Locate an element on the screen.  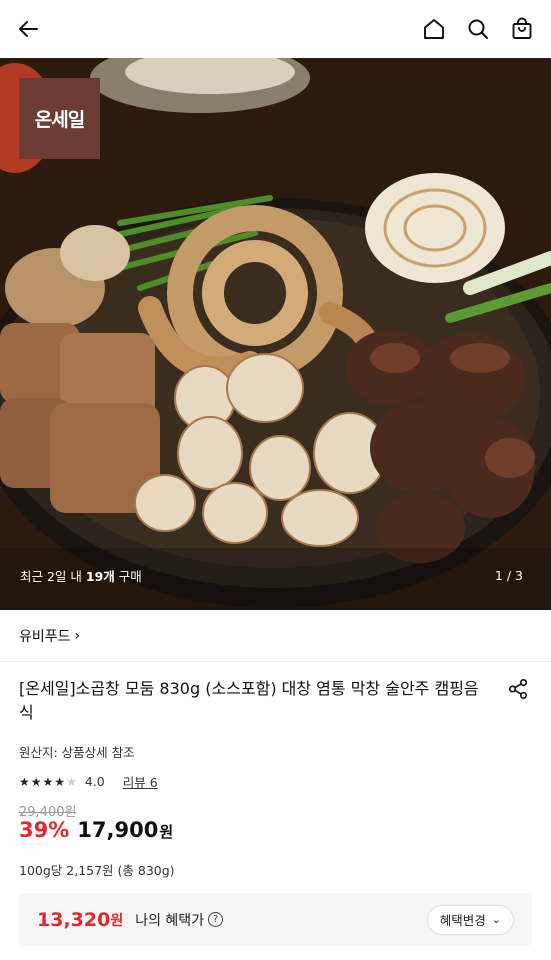
rating-value: 4.0 is located at coordinates (94, 781).